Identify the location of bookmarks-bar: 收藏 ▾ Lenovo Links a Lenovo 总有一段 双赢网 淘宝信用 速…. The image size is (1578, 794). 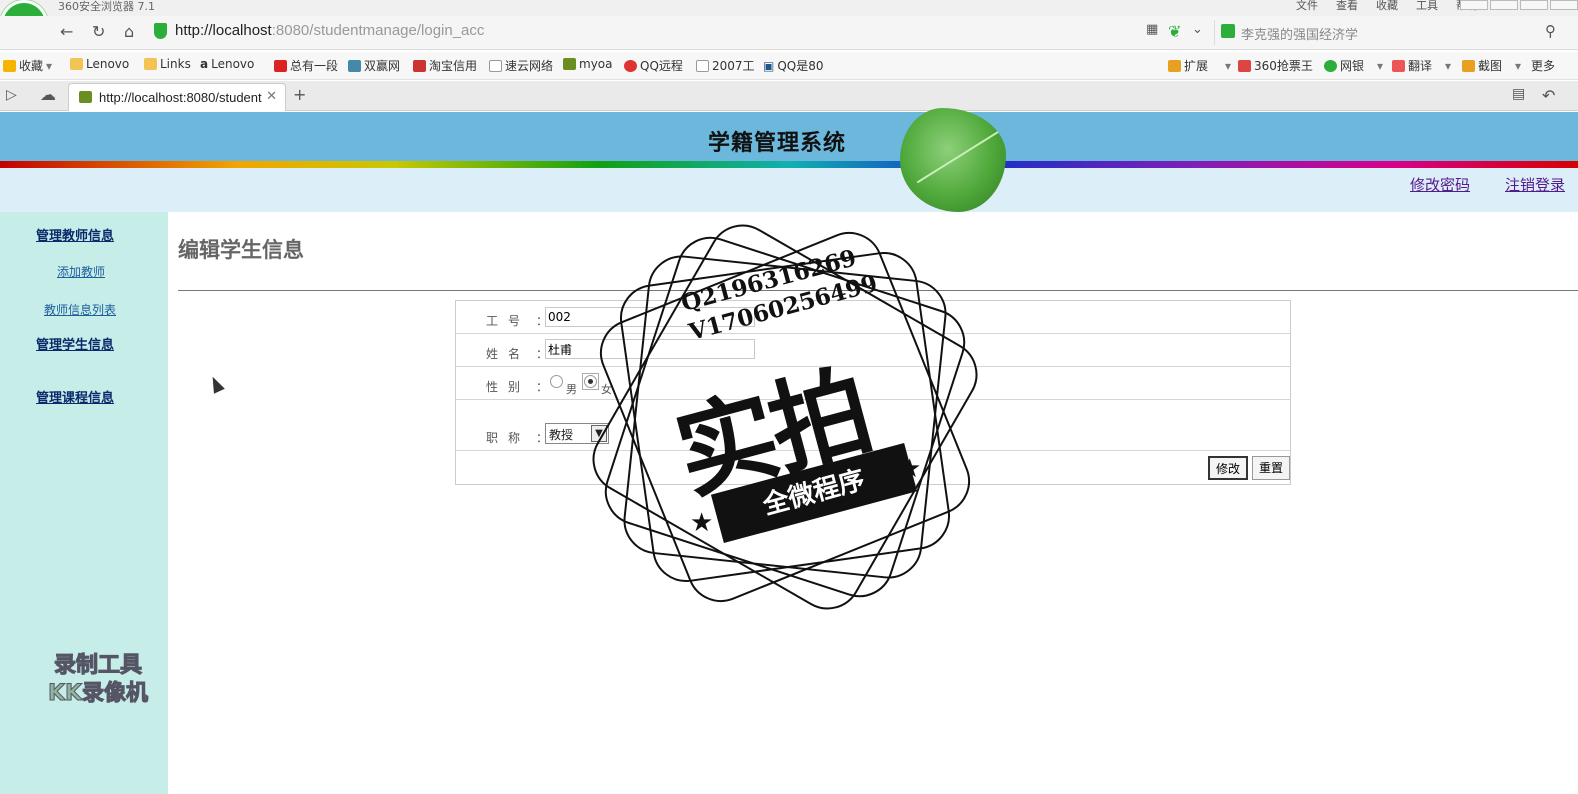
(789, 66).